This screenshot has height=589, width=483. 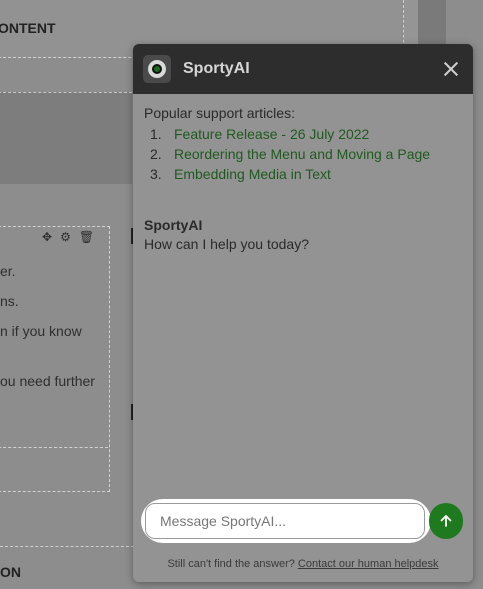 What do you see at coordinates (285, 521) in the screenshot?
I see `message-input` at bounding box center [285, 521].